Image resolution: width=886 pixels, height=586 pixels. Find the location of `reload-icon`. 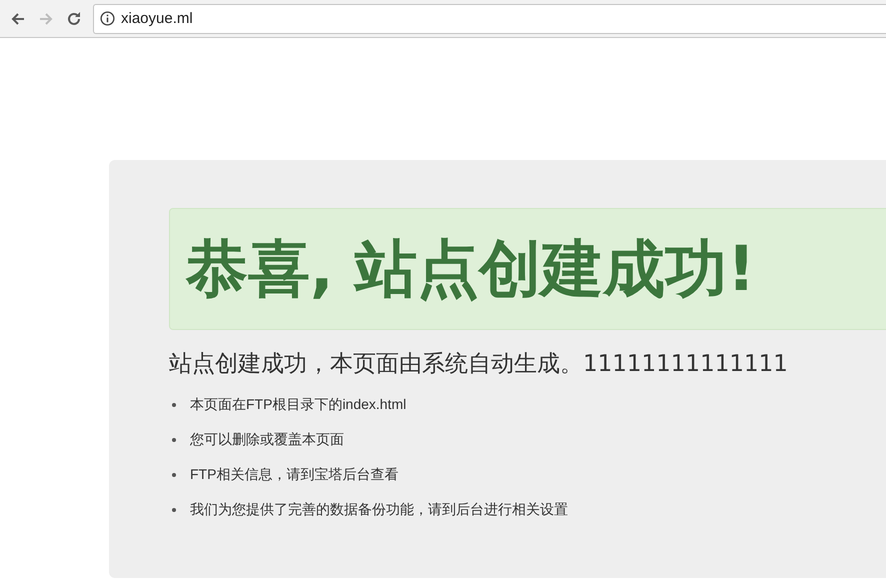

reload-icon is located at coordinates (74, 18).